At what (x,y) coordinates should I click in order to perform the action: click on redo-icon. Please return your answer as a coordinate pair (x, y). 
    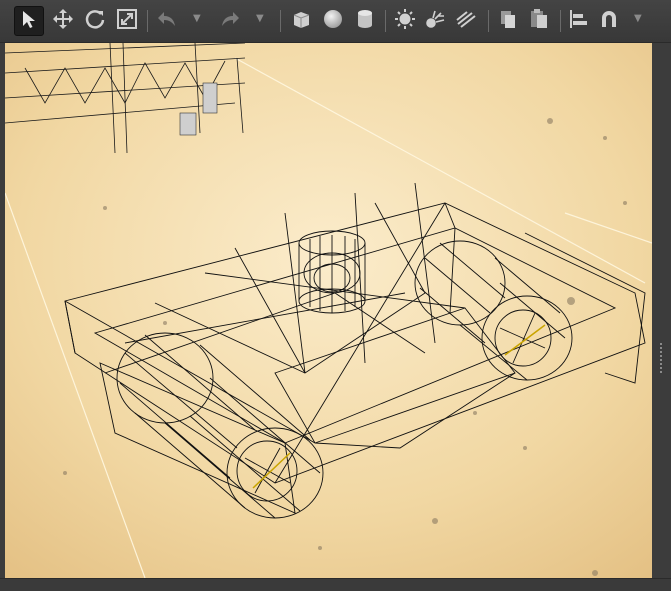
    Looking at the image, I should click on (230, 21).